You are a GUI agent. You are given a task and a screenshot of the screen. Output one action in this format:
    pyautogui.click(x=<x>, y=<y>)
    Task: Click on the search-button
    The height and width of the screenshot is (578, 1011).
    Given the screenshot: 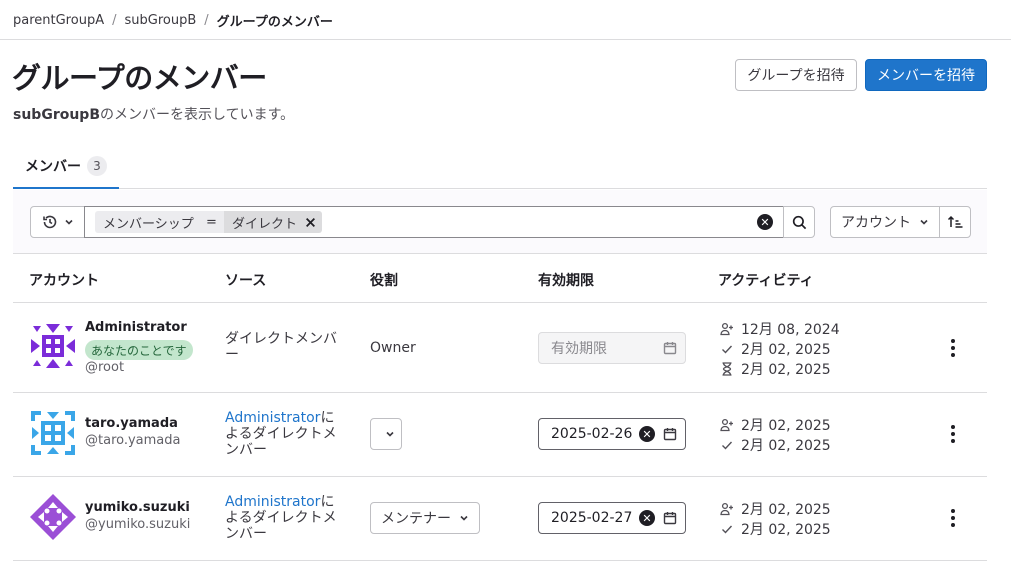 What is the action you would take?
    pyautogui.click(x=799, y=222)
    